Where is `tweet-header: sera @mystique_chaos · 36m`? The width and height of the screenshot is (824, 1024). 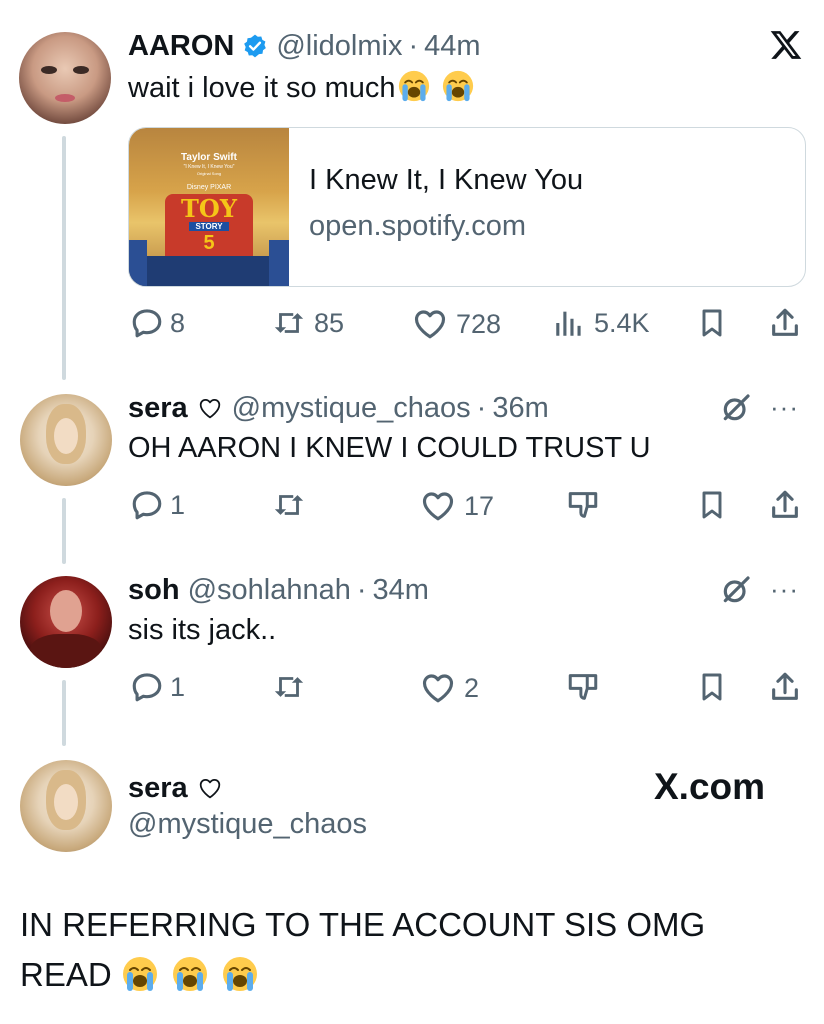
tweet-header: sera @mystique_chaos · 36m is located at coordinates (338, 408).